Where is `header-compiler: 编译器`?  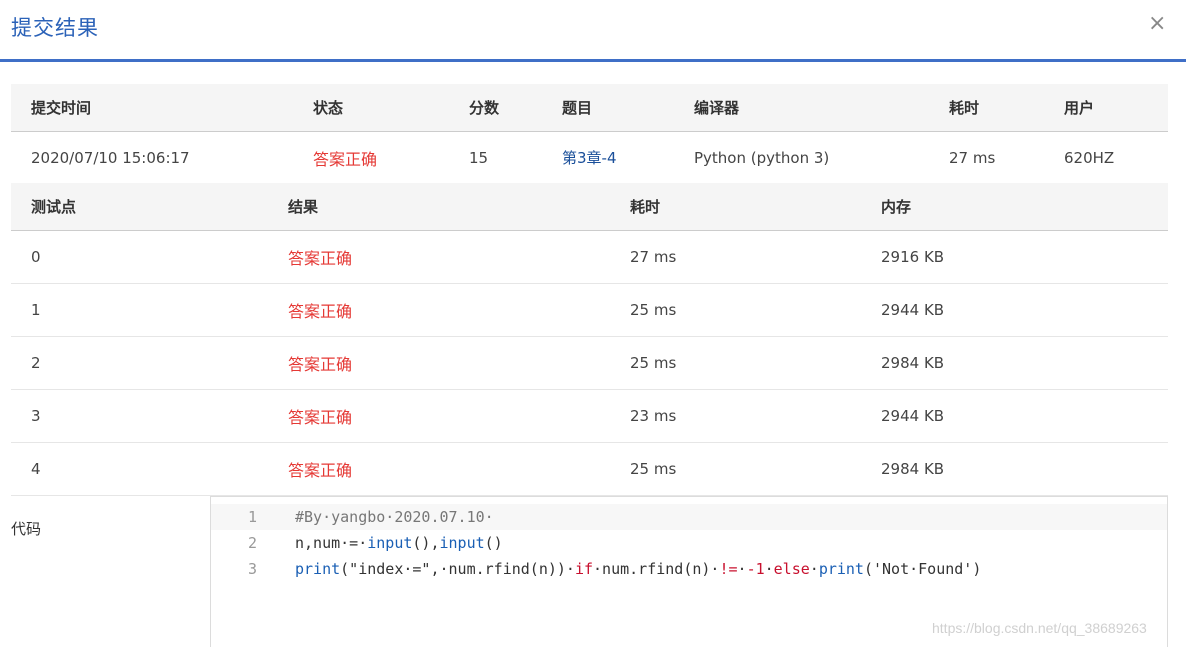 header-compiler: 编译器 is located at coordinates (801, 108).